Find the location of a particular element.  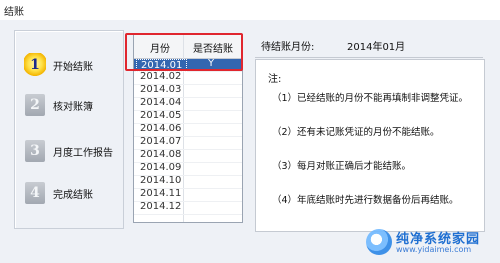

step-label: 开始结账 is located at coordinates (73, 67).